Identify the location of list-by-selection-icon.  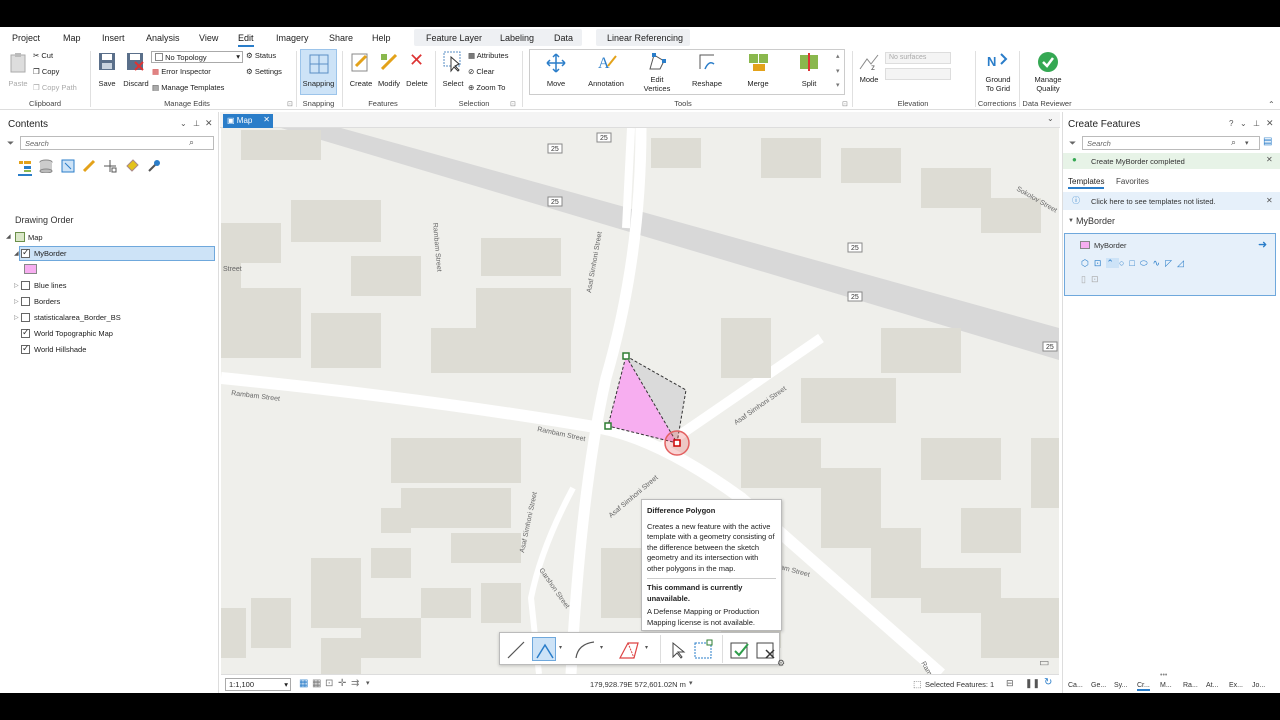
(68, 166).